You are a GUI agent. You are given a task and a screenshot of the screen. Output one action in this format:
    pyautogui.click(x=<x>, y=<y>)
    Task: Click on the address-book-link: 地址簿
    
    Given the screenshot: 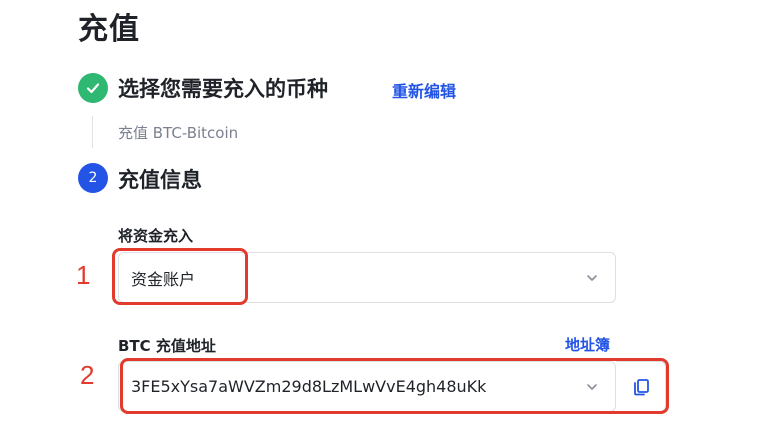 What is the action you would take?
    pyautogui.click(x=587, y=344)
    